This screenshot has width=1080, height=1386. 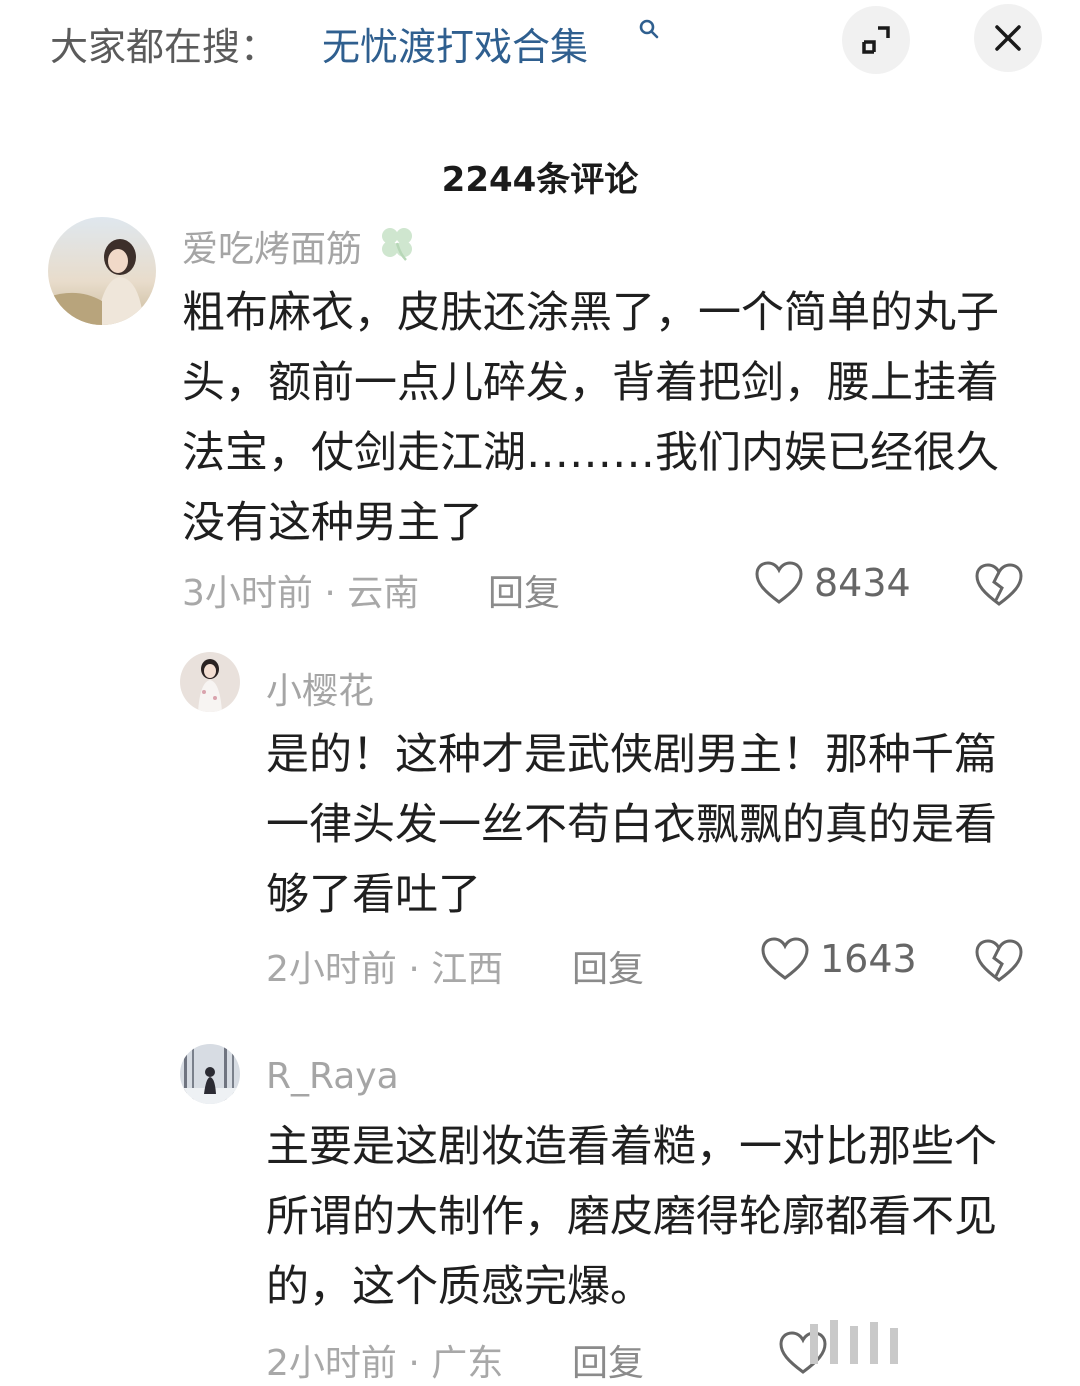 What do you see at coordinates (272, 246) in the screenshot?
I see `username: 爱吃烤面筋` at bounding box center [272, 246].